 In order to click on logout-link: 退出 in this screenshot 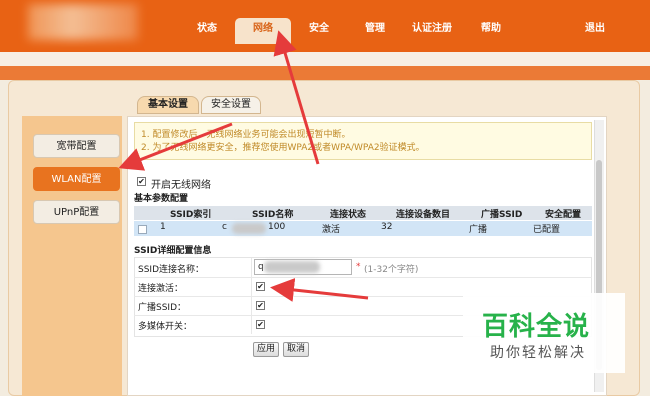, I will do `click(595, 29)`.